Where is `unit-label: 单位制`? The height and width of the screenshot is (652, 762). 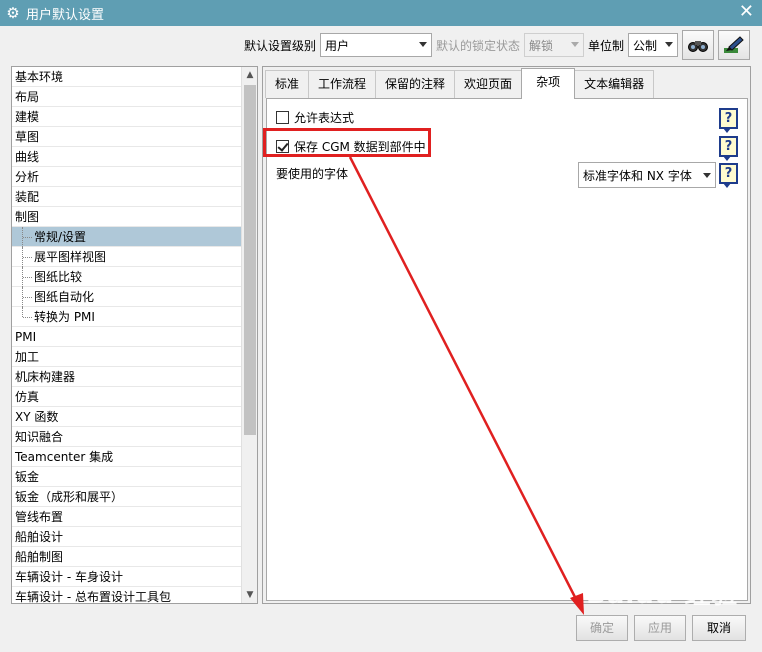
unit-label: 单位制 is located at coordinates (605, 45).